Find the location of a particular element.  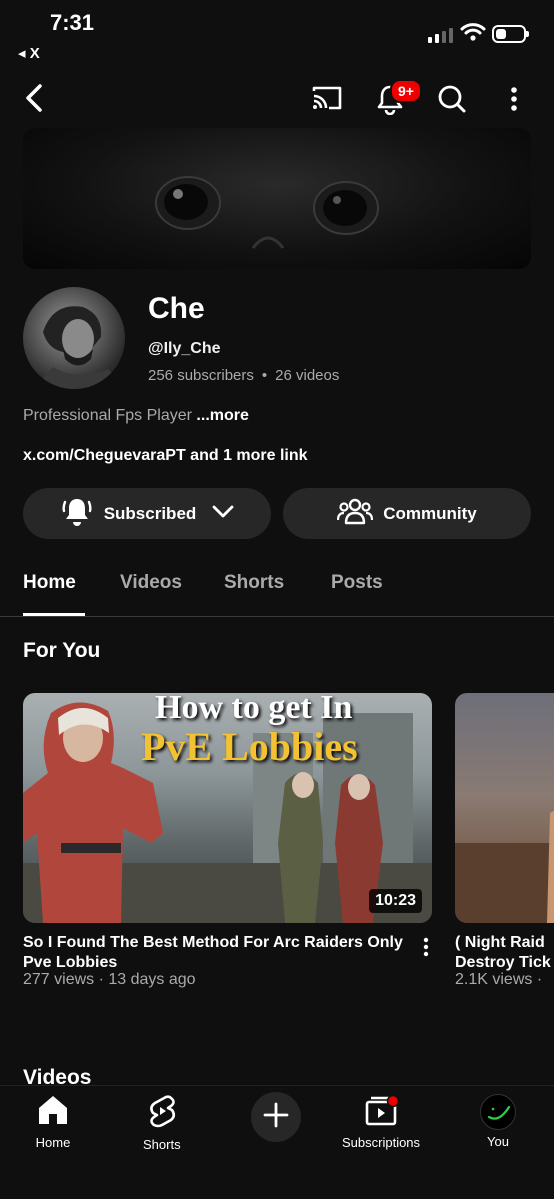

channel-stats: 256 subscribers • 26 videos is located at coordinates (243, 375).